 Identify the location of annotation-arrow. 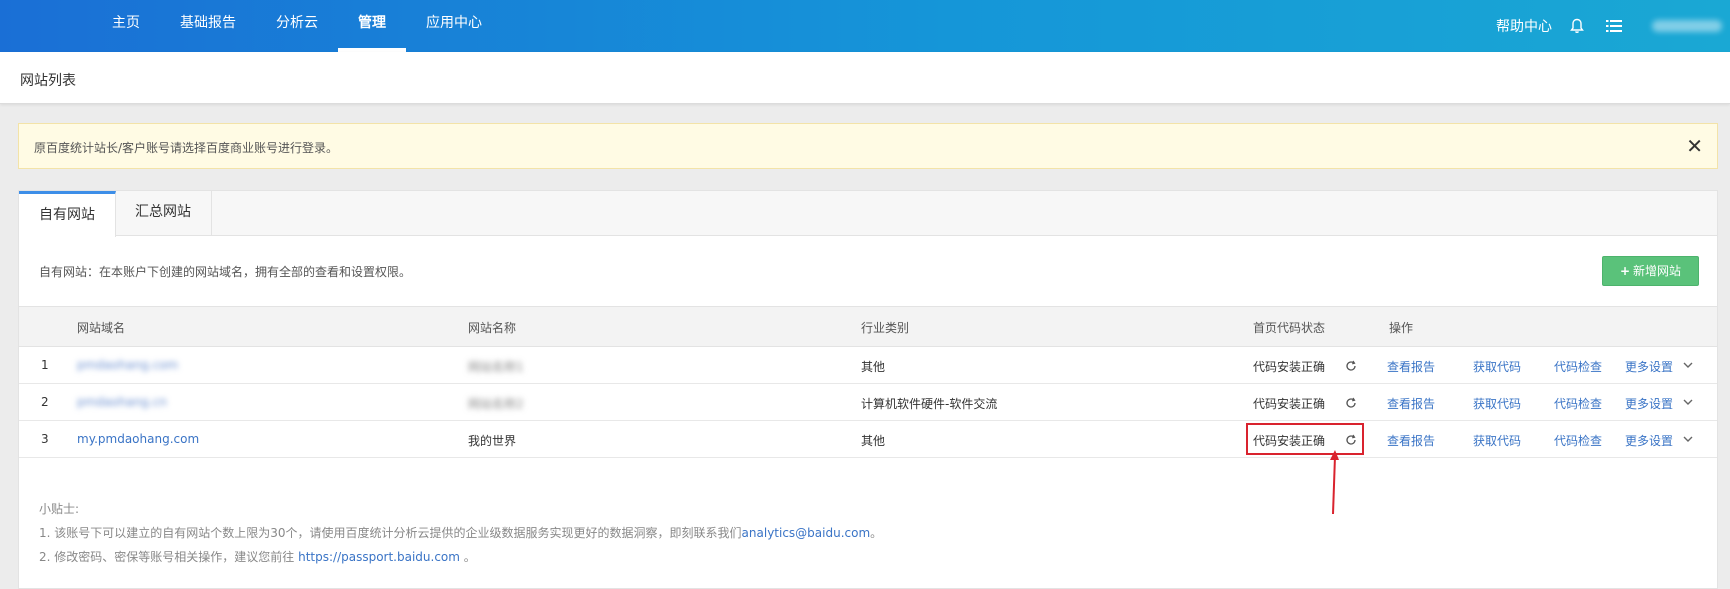
(1334, 482).